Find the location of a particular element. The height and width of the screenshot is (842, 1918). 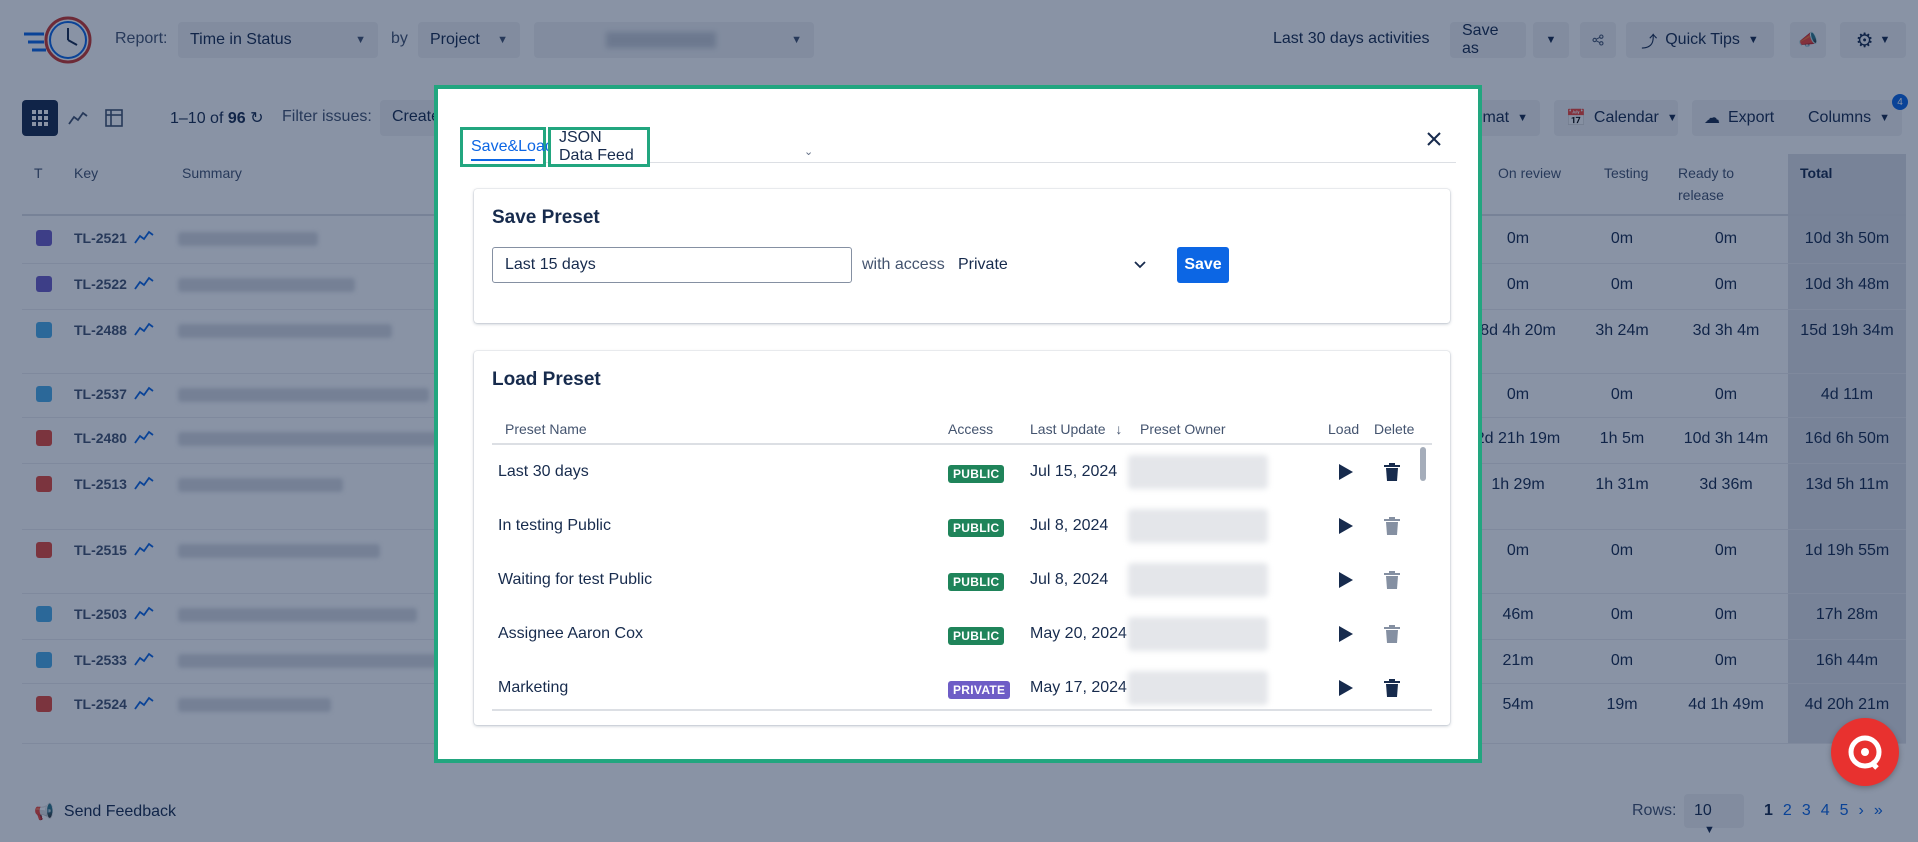

save-preset-title: Save Preset is located at coordinates (546, 217).